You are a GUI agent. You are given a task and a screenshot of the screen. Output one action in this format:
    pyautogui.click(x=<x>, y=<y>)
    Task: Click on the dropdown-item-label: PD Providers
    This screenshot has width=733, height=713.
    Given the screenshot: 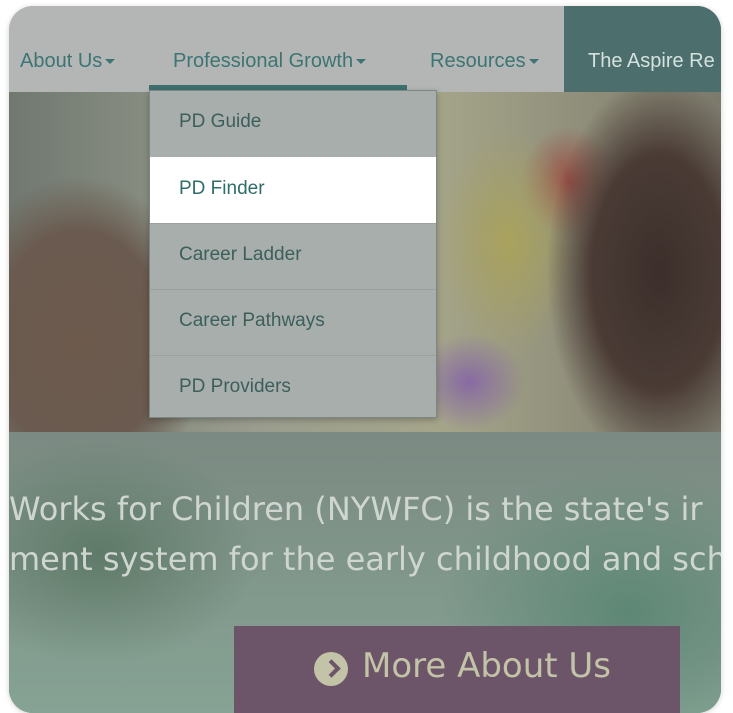 What is the action you would take?
    pyautogui.click(x=235, y=386)
    